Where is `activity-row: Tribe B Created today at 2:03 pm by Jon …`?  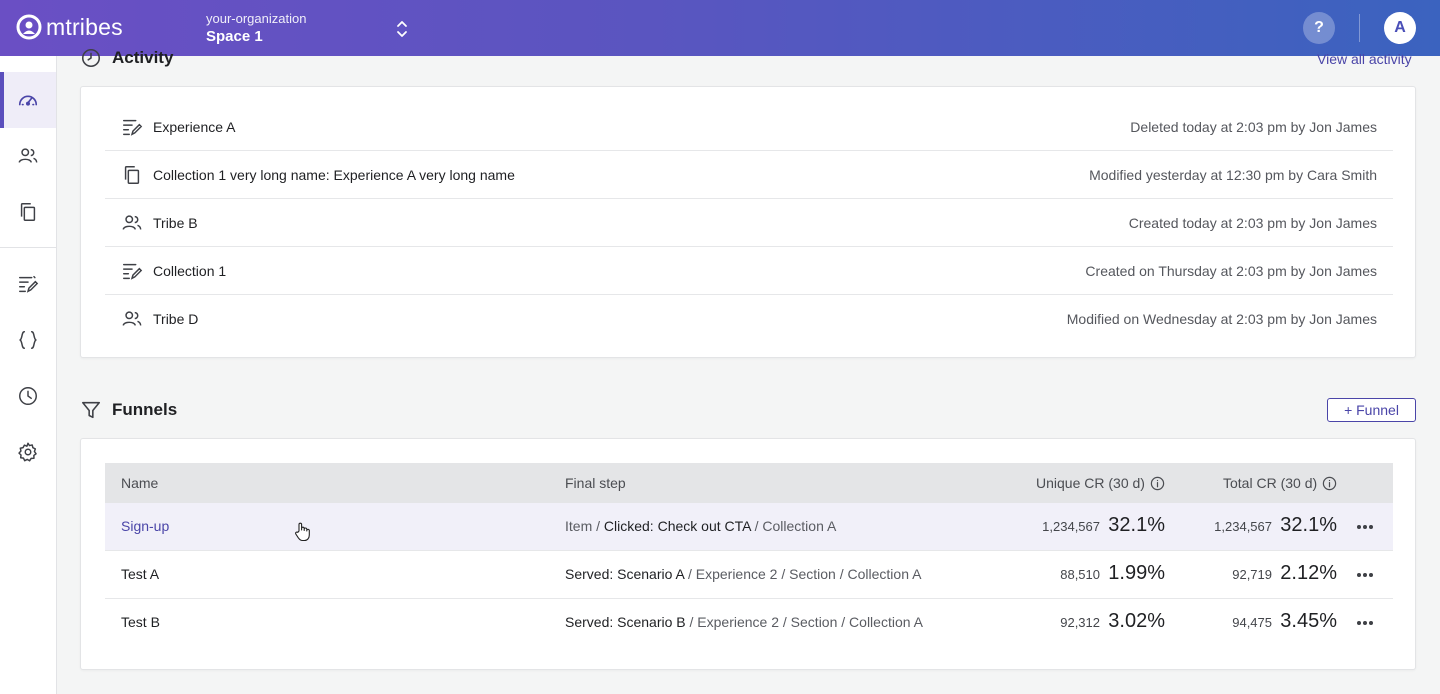 activity-row: Tribe B Created today at 2:03 pm by Jon … is located at coordinates (749, 223).